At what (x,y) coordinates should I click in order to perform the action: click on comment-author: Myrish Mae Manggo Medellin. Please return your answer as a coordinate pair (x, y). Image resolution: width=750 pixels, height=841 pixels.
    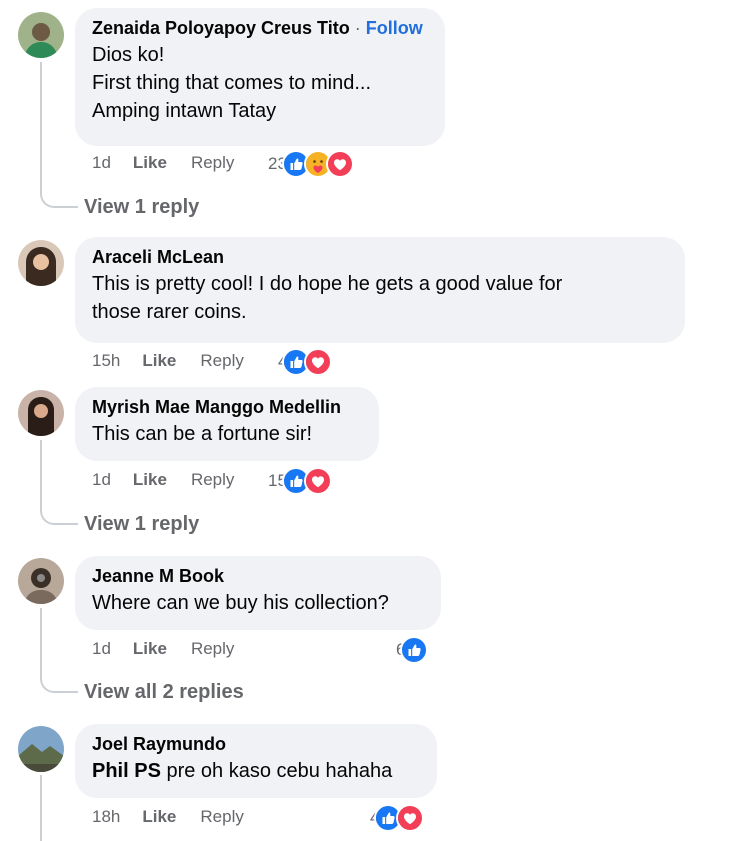
    Looking at the image, I should click on (226, 407).